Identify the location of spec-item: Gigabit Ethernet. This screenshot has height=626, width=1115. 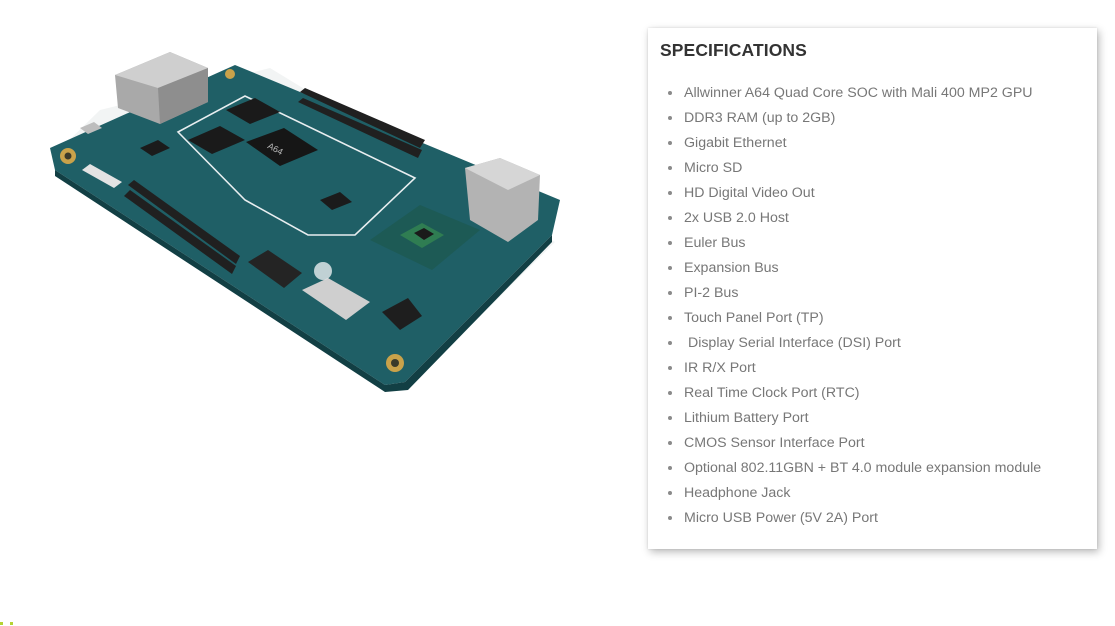
(875, 142).